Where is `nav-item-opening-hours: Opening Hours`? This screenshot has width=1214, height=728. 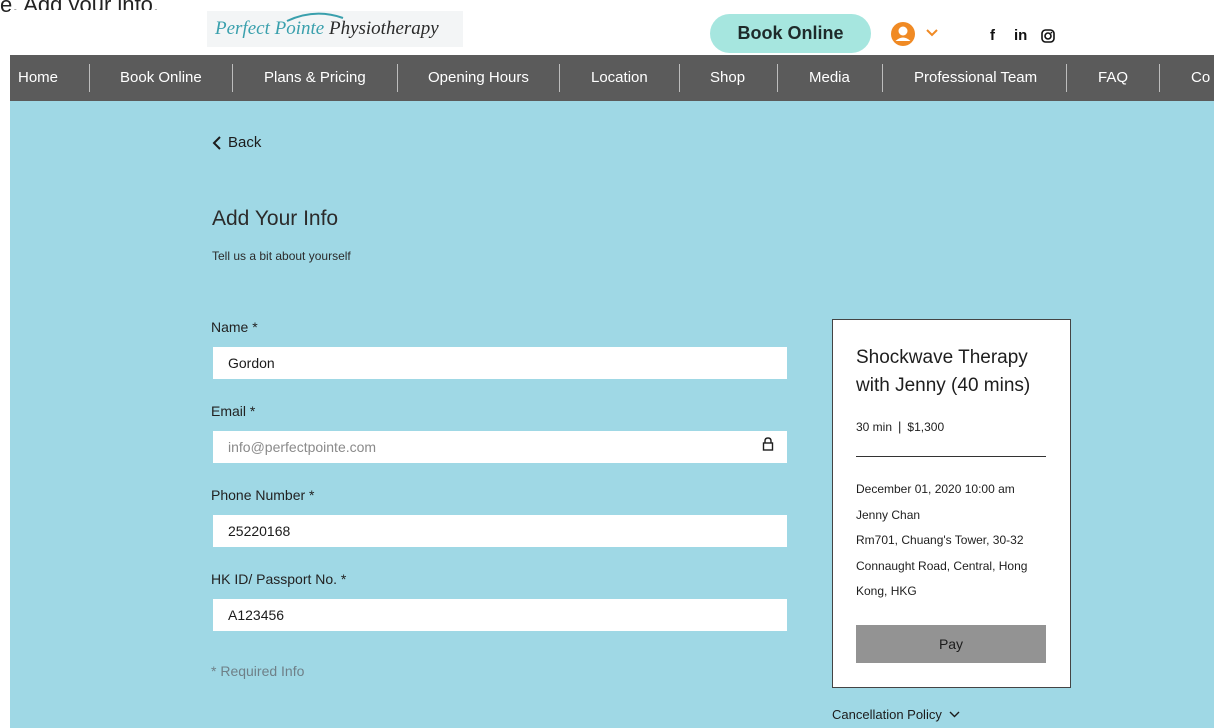
nav-item-opening-hours: Opening Hours is located at coordinates (478, 78).